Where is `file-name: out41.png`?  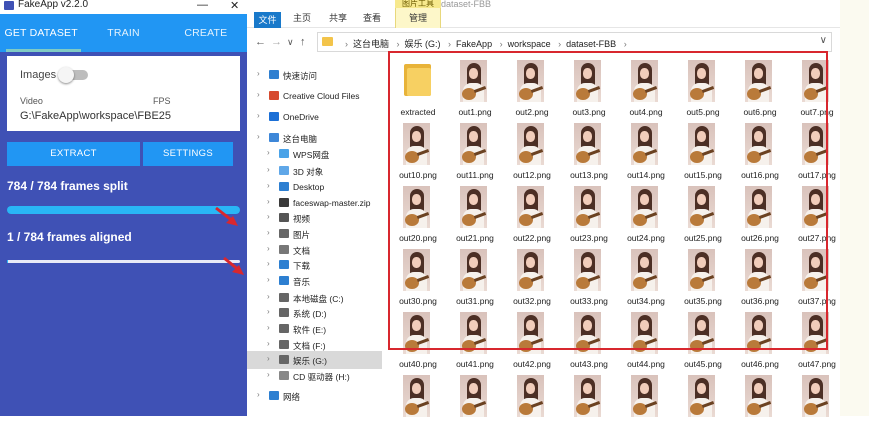
file-name: out41.png is located at coordinates (475, 364).